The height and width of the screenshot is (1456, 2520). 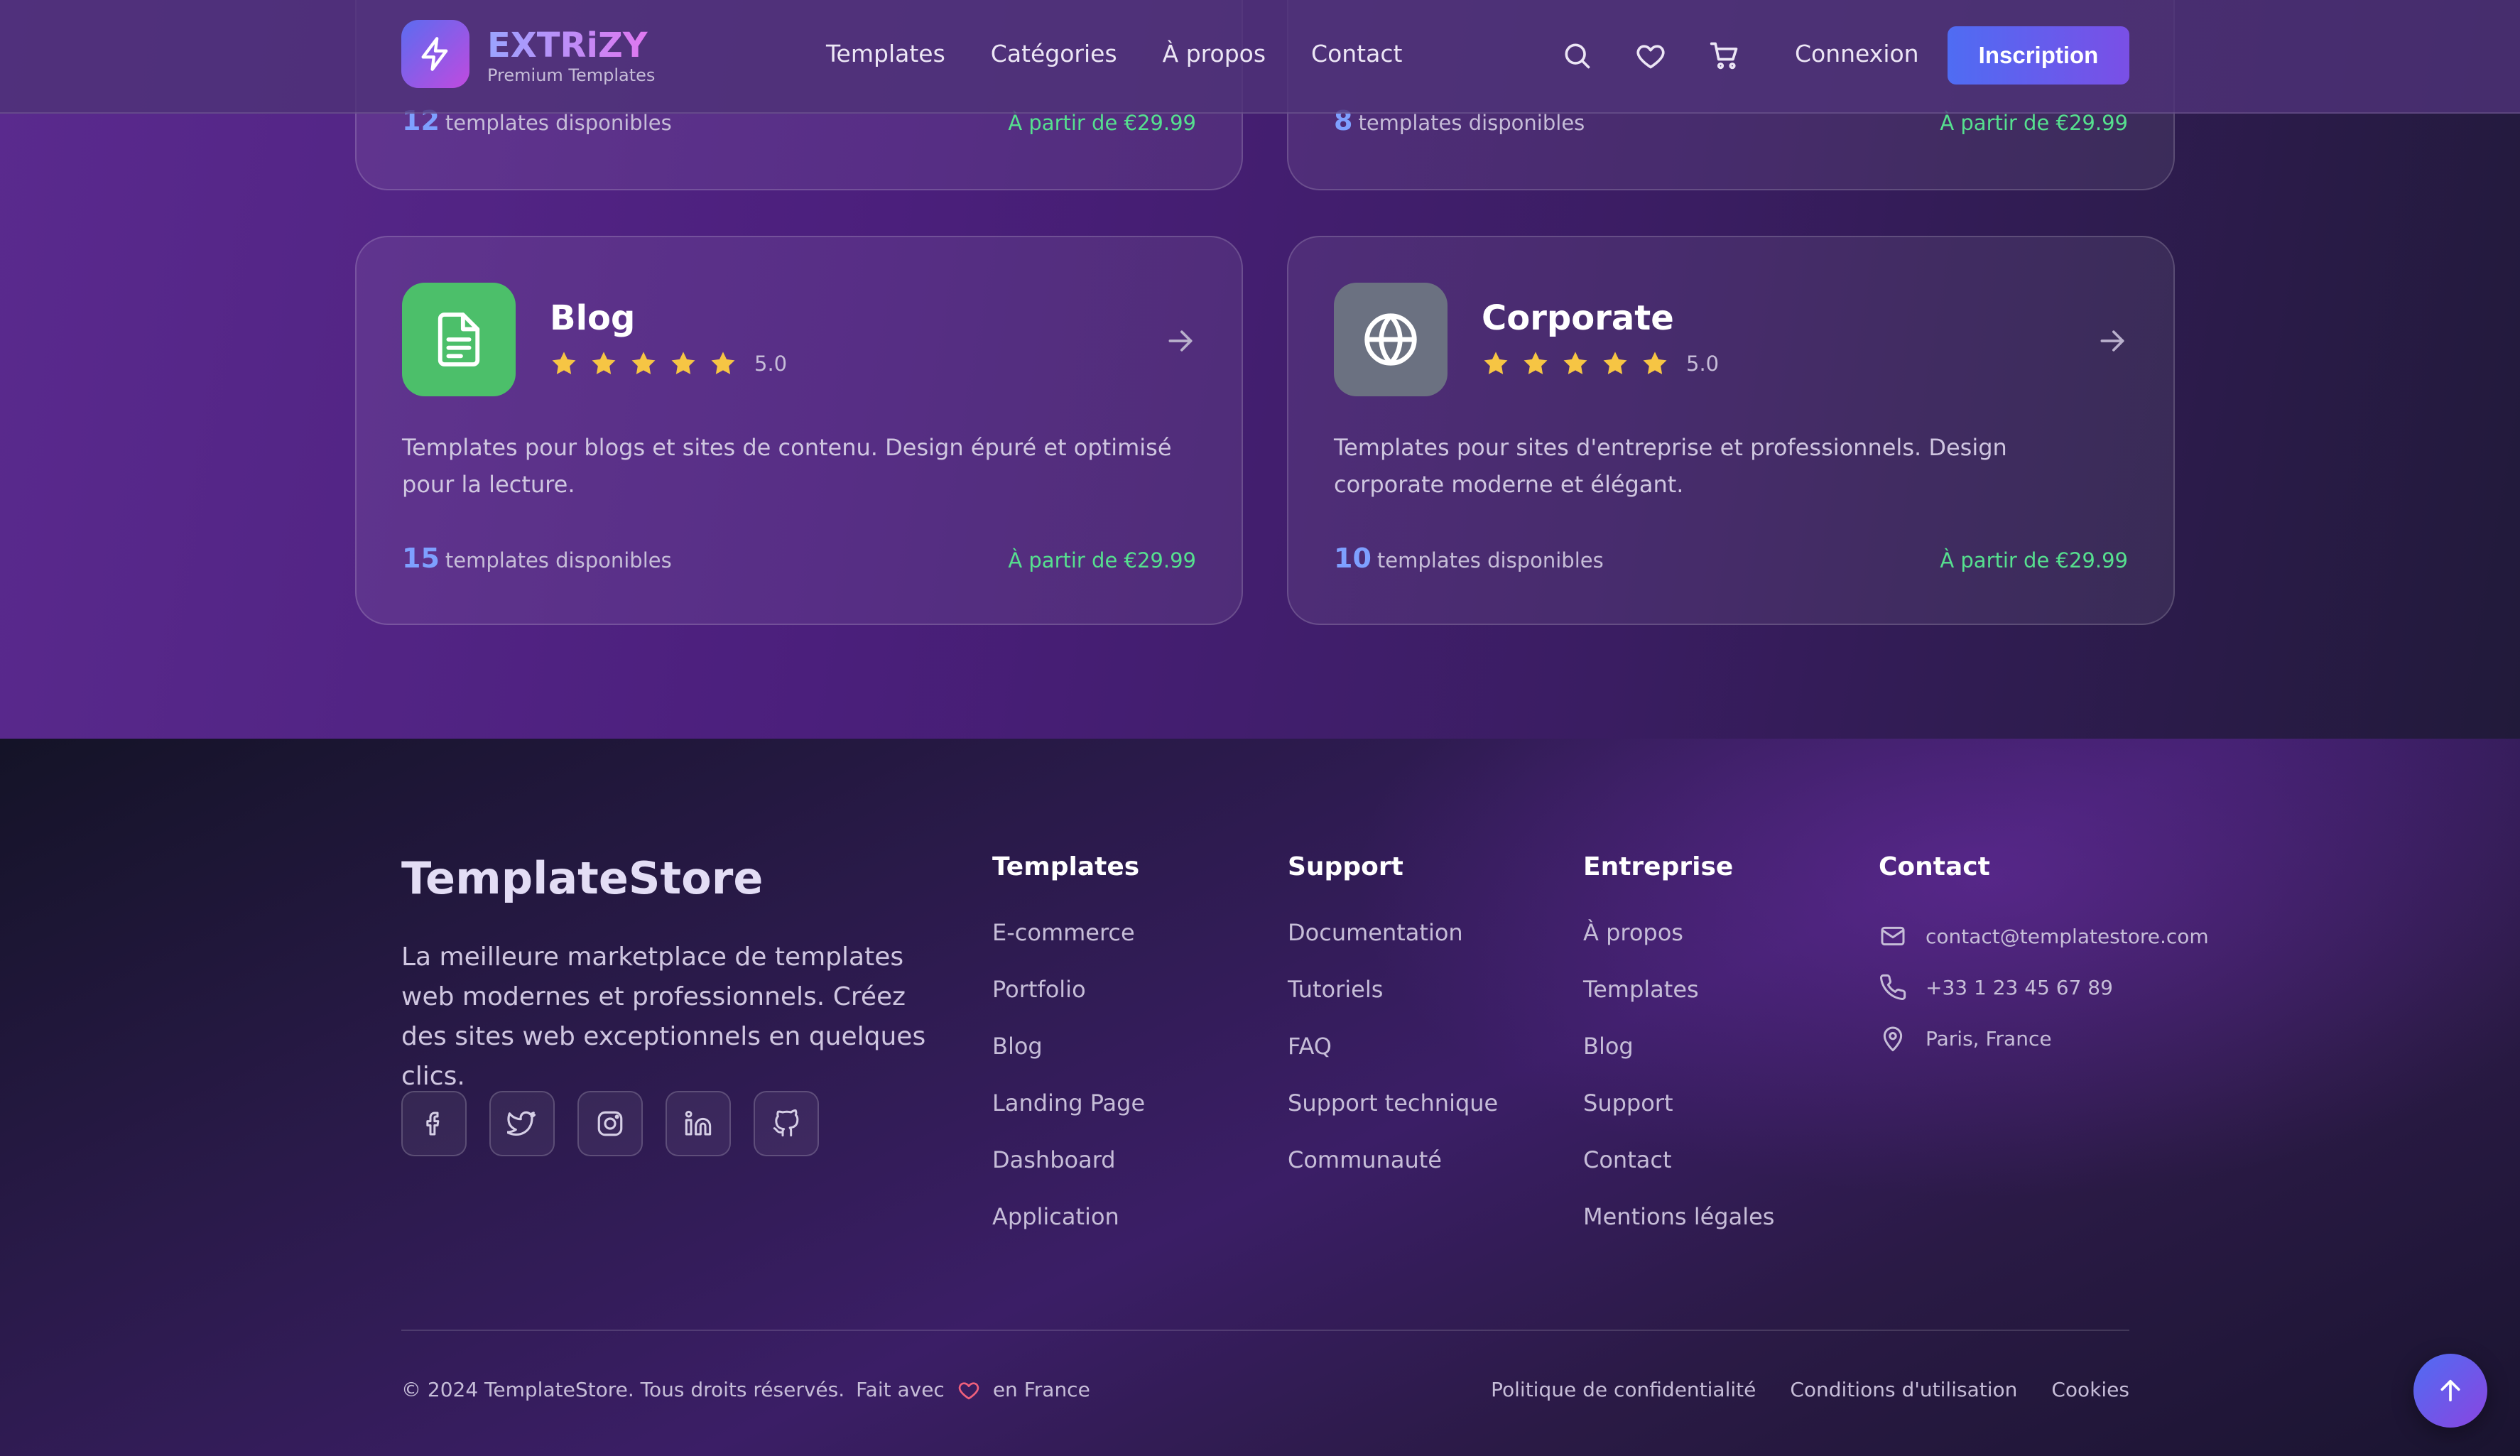 What do you see at coordinates (582, 878) in the screenshot?
I see `footer-brand: TemplateStore` at bounding box center [582, 878].